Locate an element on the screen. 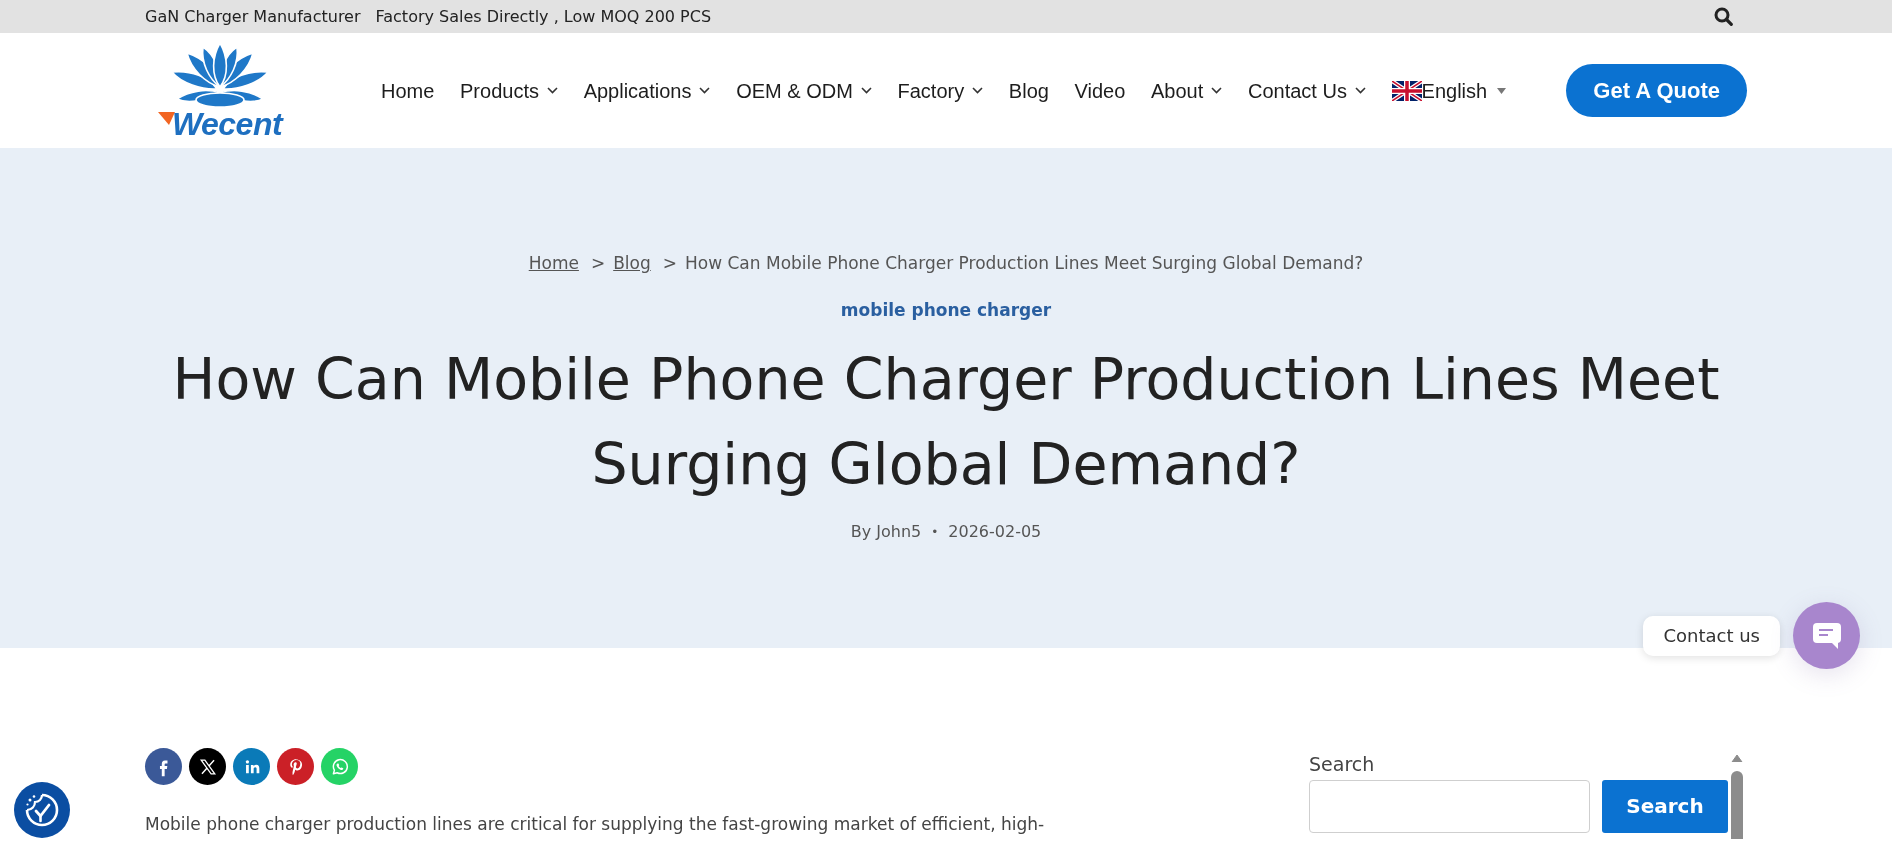 The height and width of the screenshot is (841, 1892). breadcrumb-link: Home is located at coordinates (553, 263).